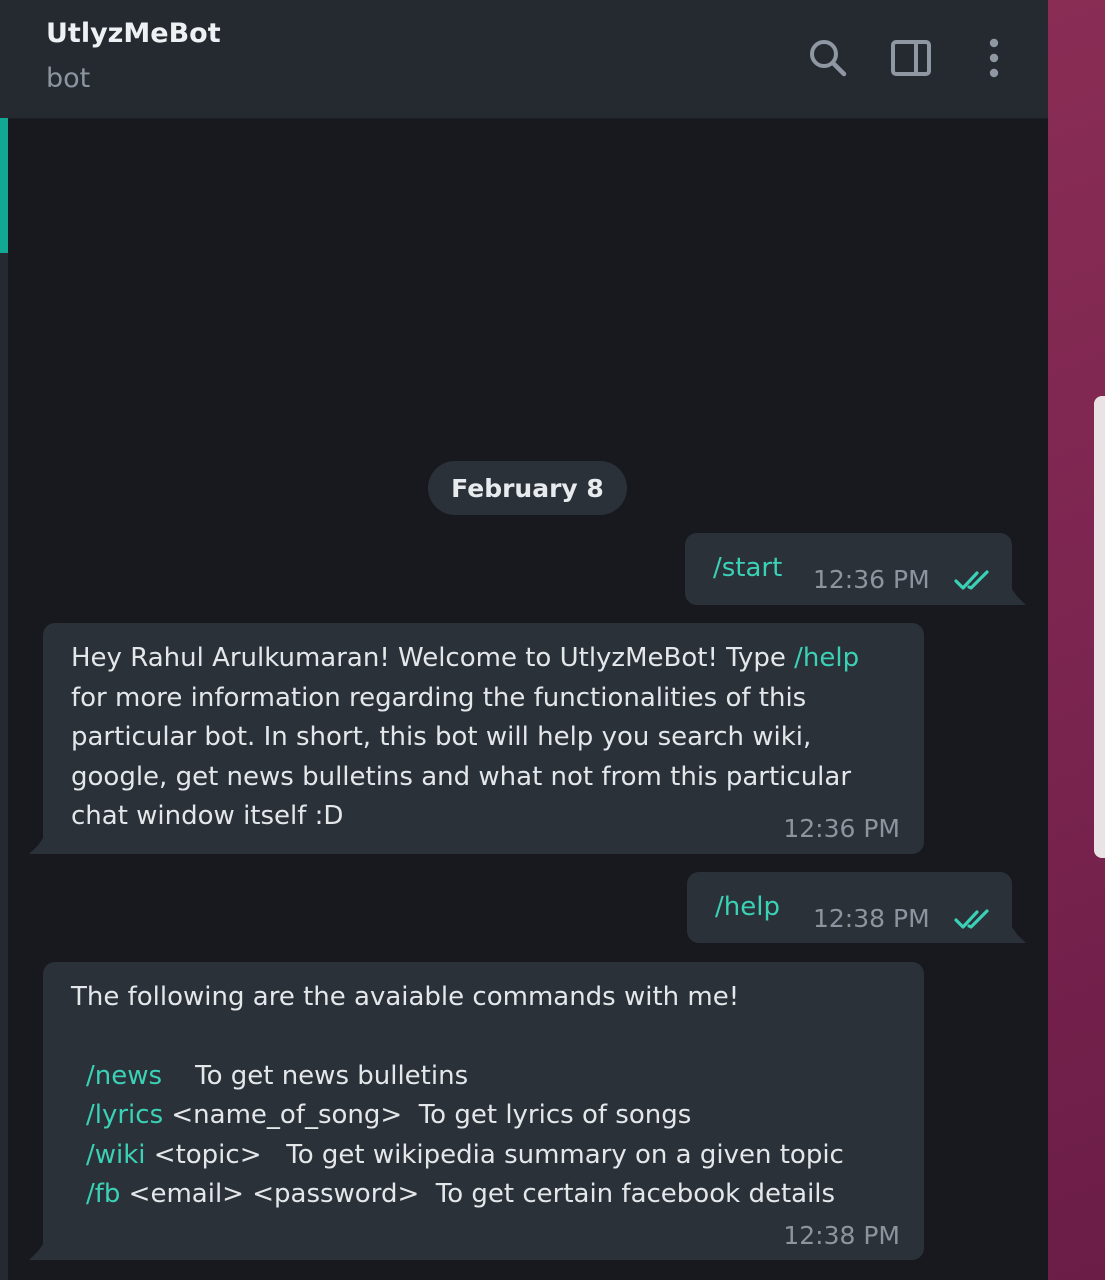 The width and height of the screenshot is (1105, 1280). I want to click on search-icon, so click(828, 58).